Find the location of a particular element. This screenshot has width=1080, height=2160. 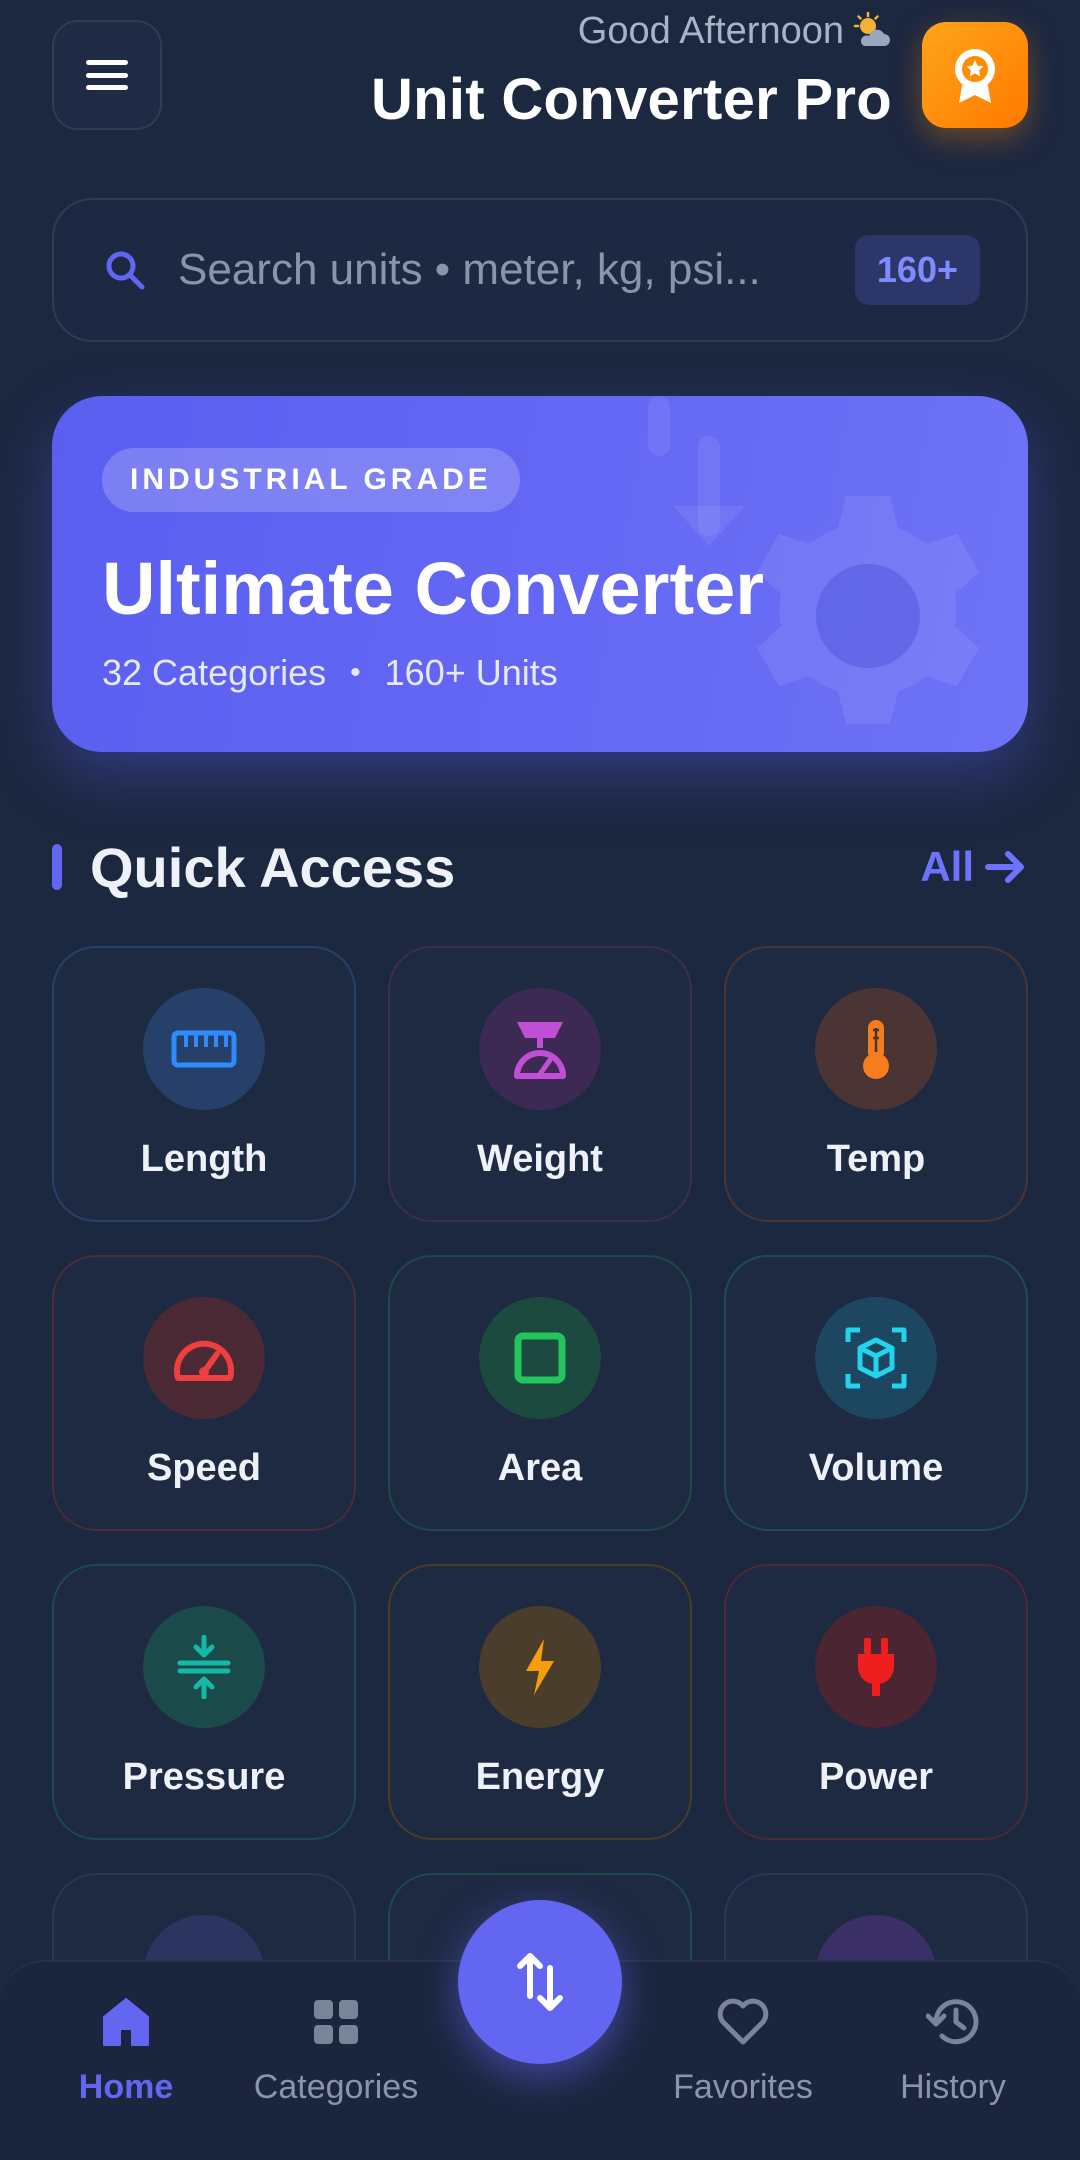

cube-icon is located at coordinates (876, 1358).